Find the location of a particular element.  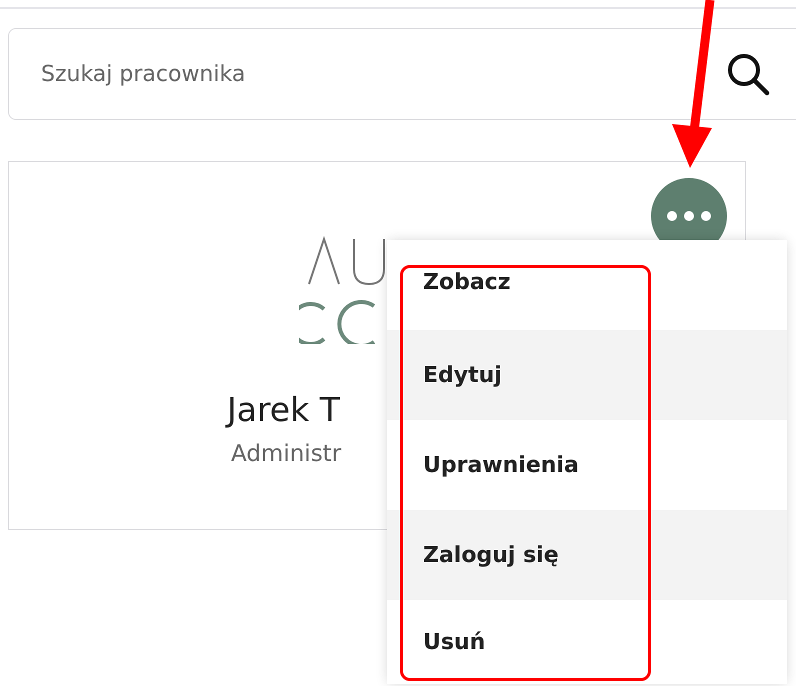

menu-item: Uprawnienia is located at coordinates (587, 465).